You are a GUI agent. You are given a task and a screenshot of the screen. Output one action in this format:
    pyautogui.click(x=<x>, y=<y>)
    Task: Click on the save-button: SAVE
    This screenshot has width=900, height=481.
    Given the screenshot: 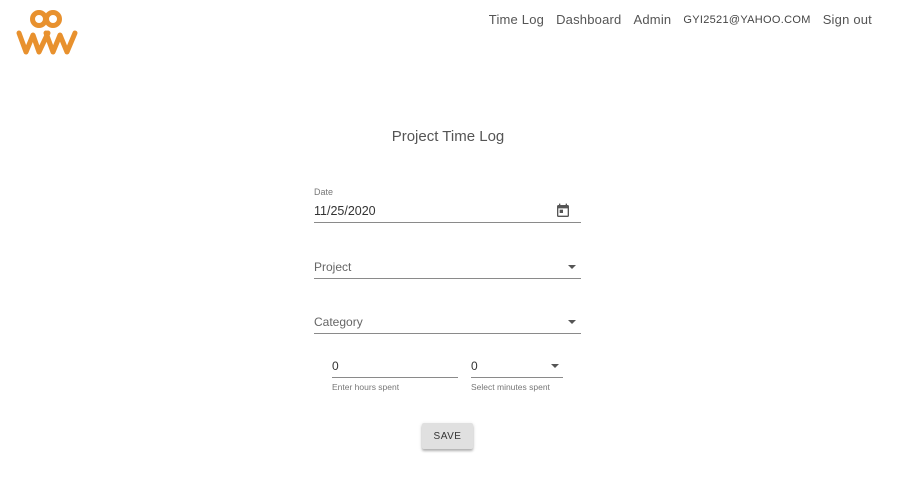 What is the action you would take?
    pyautogui.click(x=447, y=436)
    